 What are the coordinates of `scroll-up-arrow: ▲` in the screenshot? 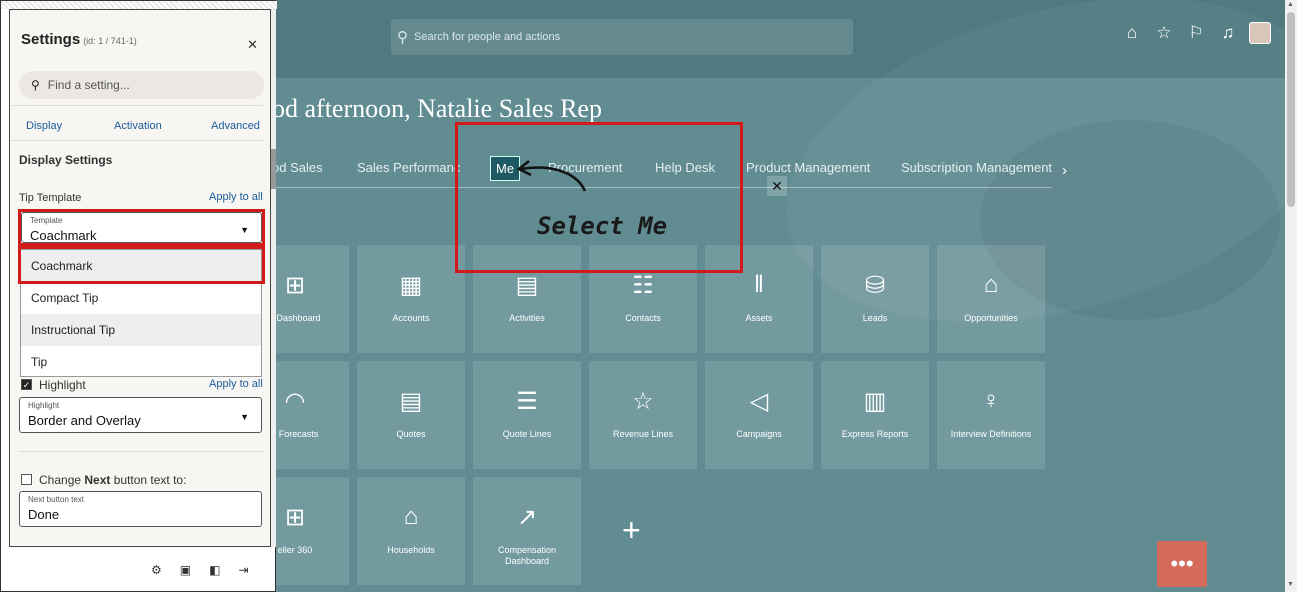 It's located at (1290, 4).